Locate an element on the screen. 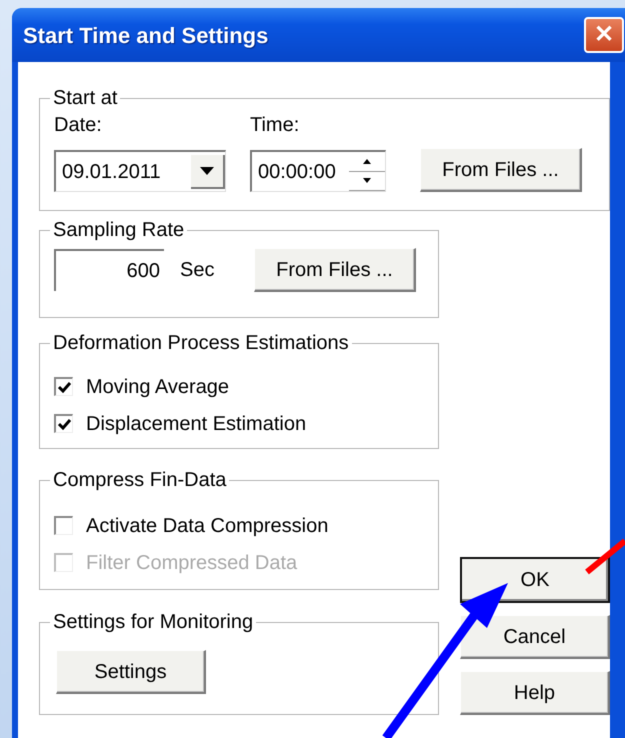 The height and width of the screenshot is (738, 625). field-label: Time: is located at coordinates (275, 125).